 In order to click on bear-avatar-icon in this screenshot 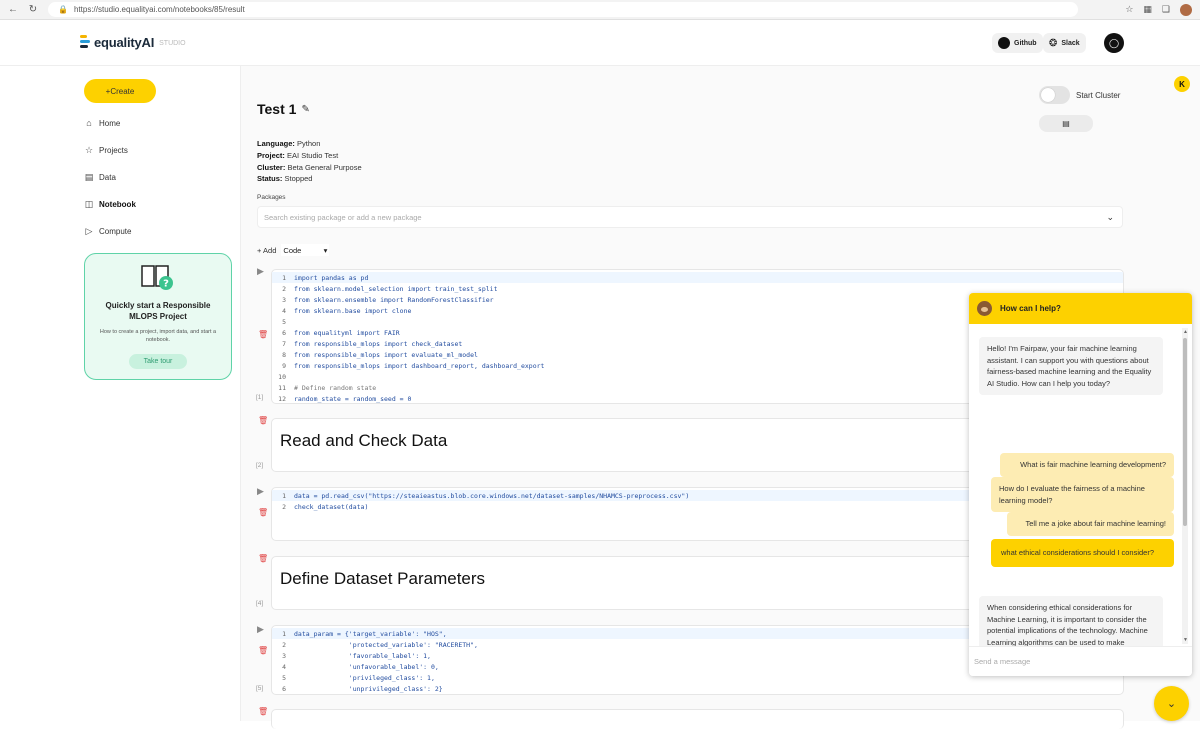, I will do `click(984, 308)`.